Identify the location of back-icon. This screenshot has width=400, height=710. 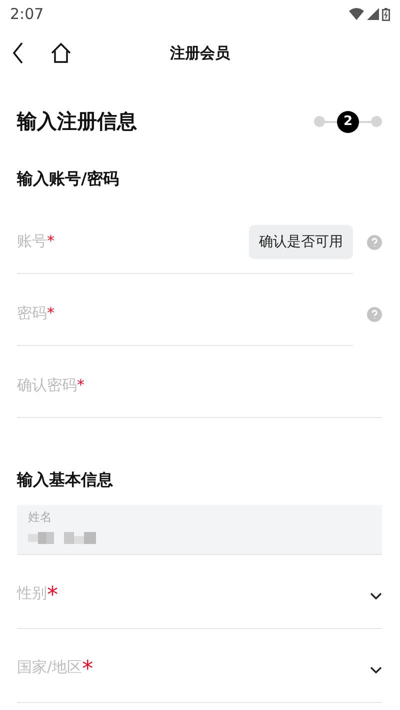
(18, 53).